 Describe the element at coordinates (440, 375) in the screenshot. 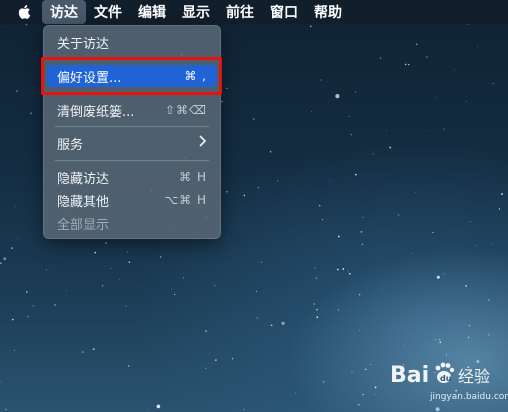

I see `baidu-logo: Bai du 经验` at that location.